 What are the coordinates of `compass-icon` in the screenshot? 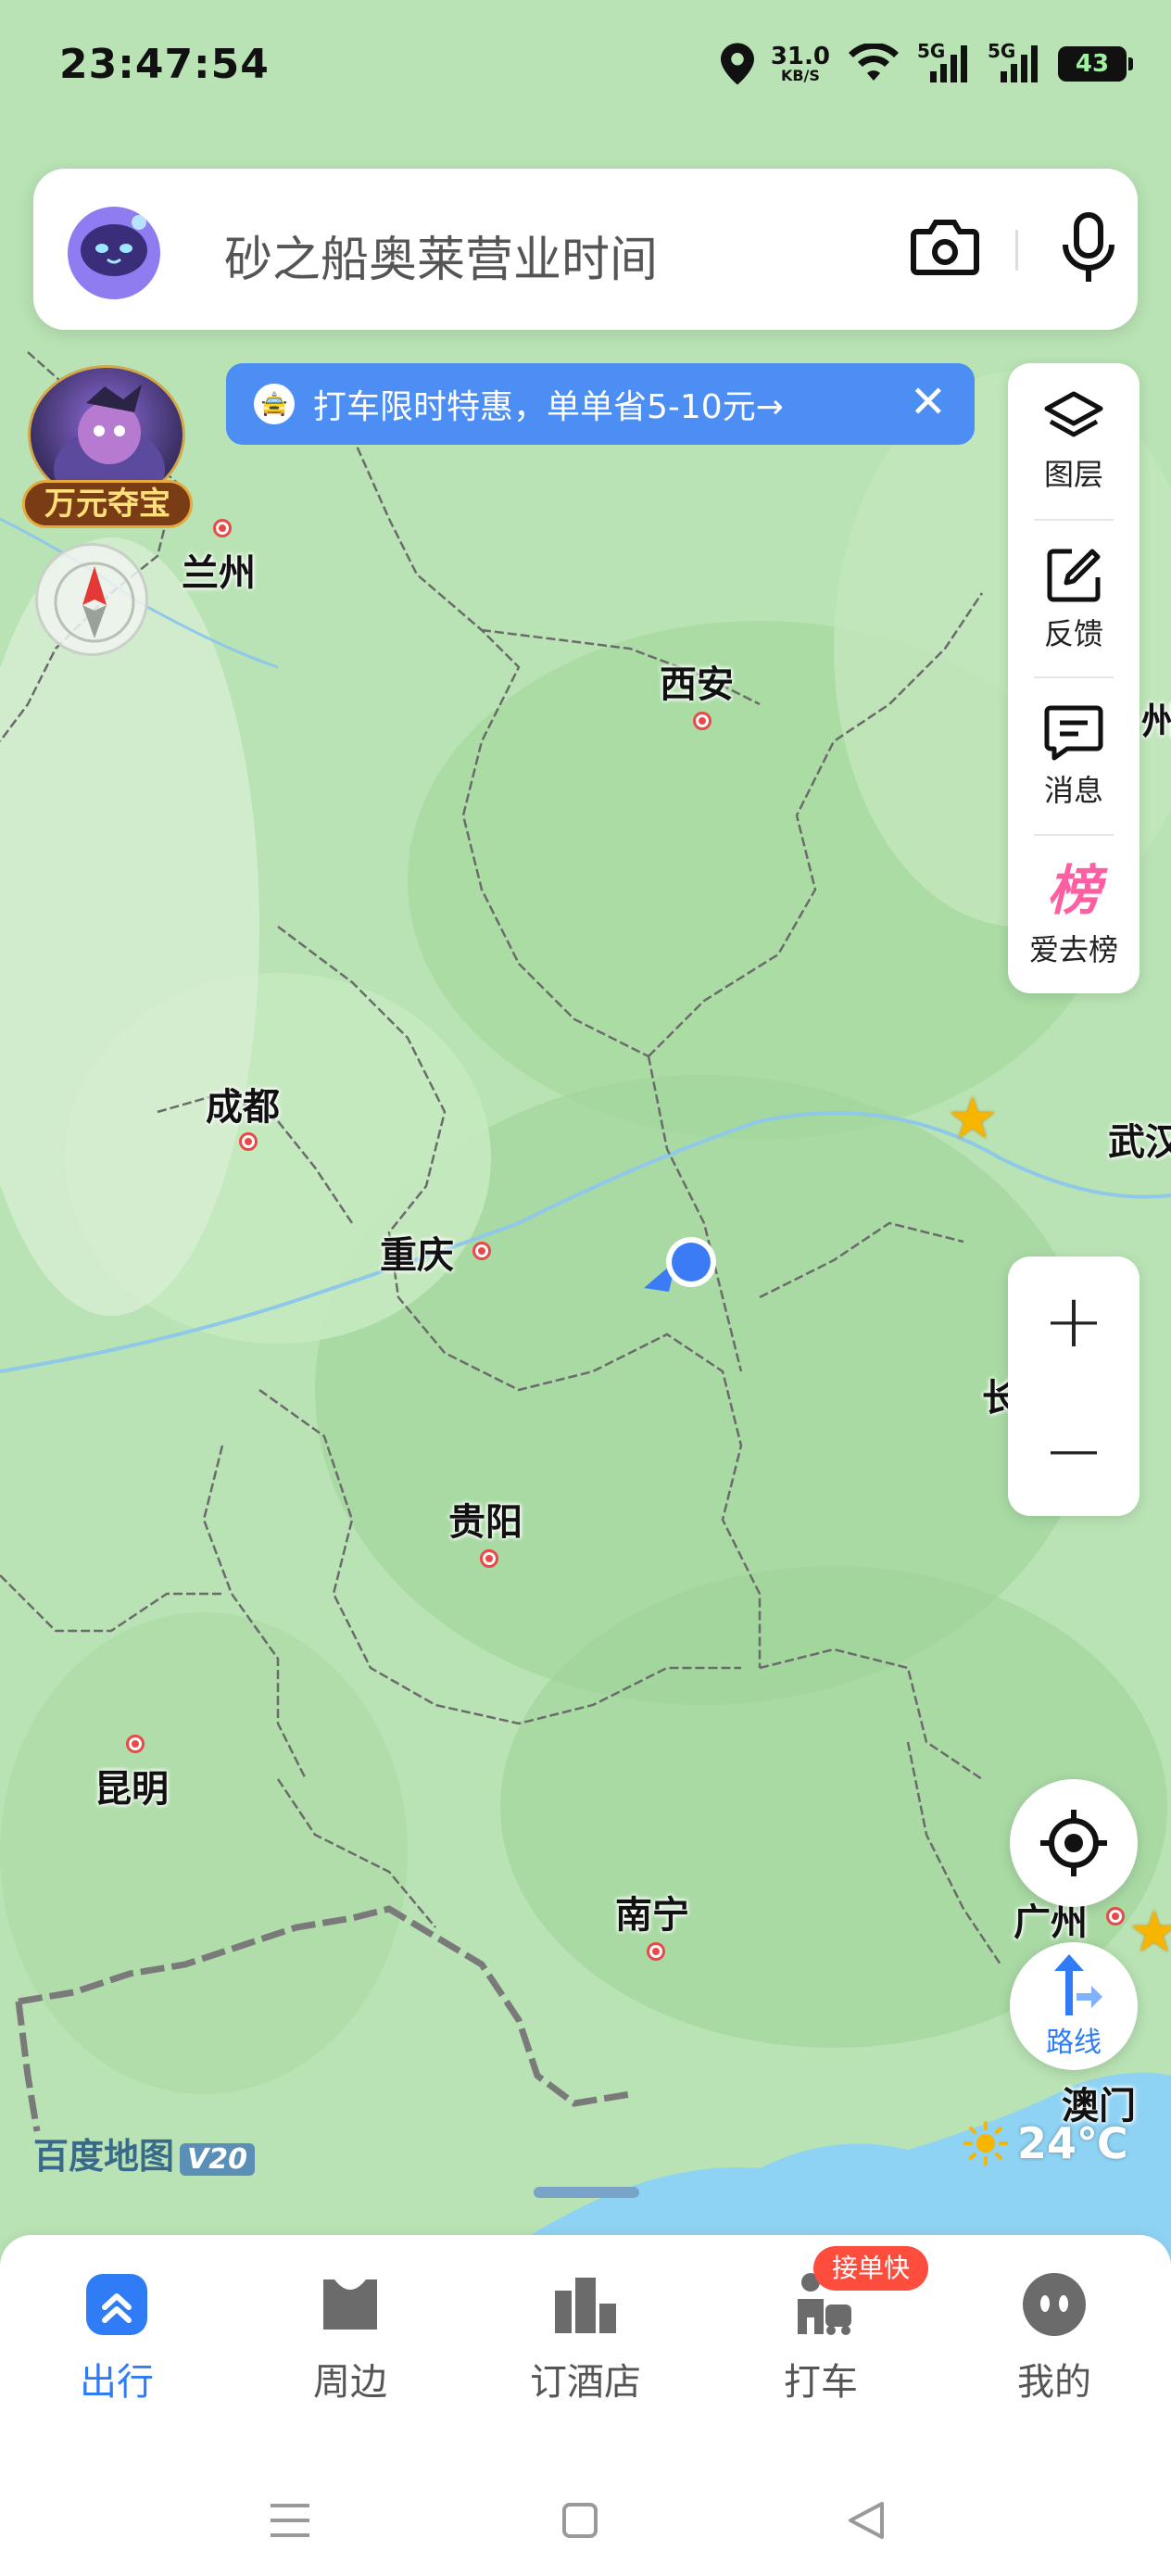 It's located at (92, 600).